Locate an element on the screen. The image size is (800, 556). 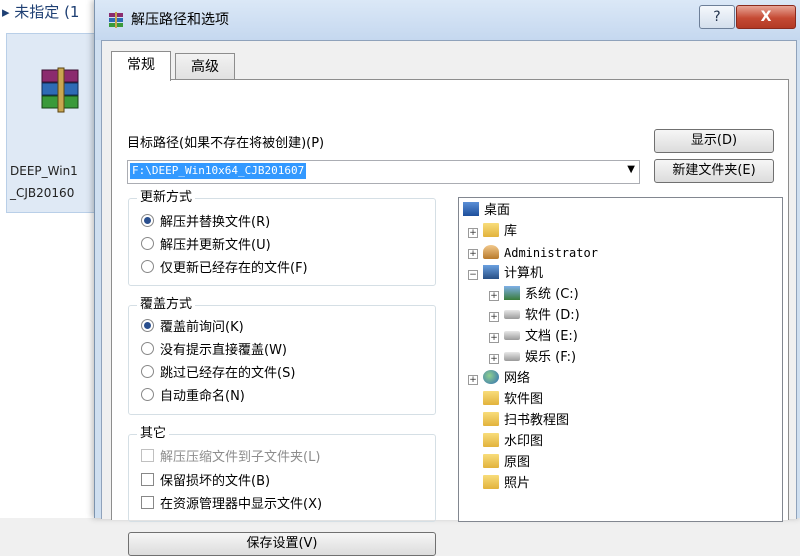
target-path-combobox: F:\DEEP_Win10x64_CJB201607 ▼ is located at coordinates (383, 172).